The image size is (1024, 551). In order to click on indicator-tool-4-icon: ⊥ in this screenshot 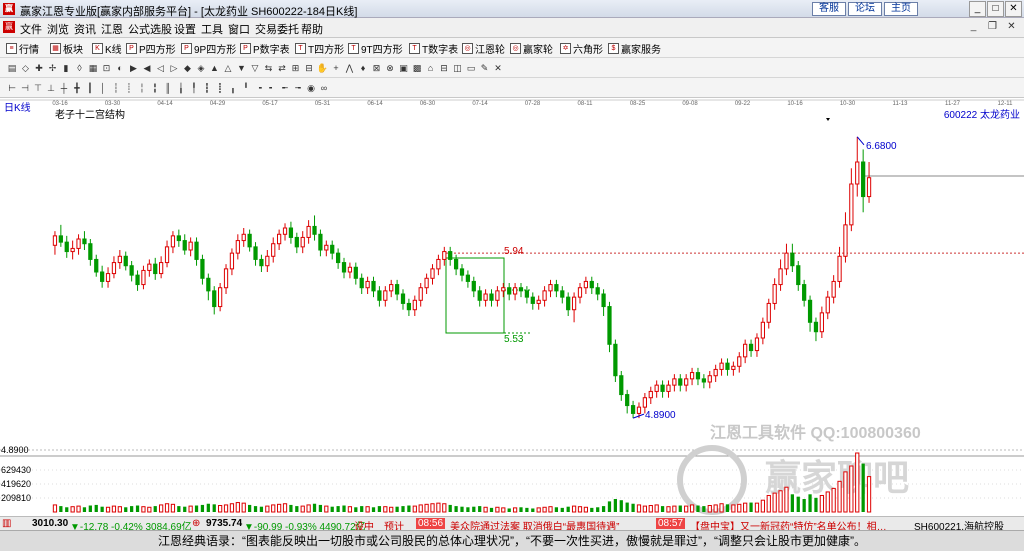, I will do `click(51, 88)`.